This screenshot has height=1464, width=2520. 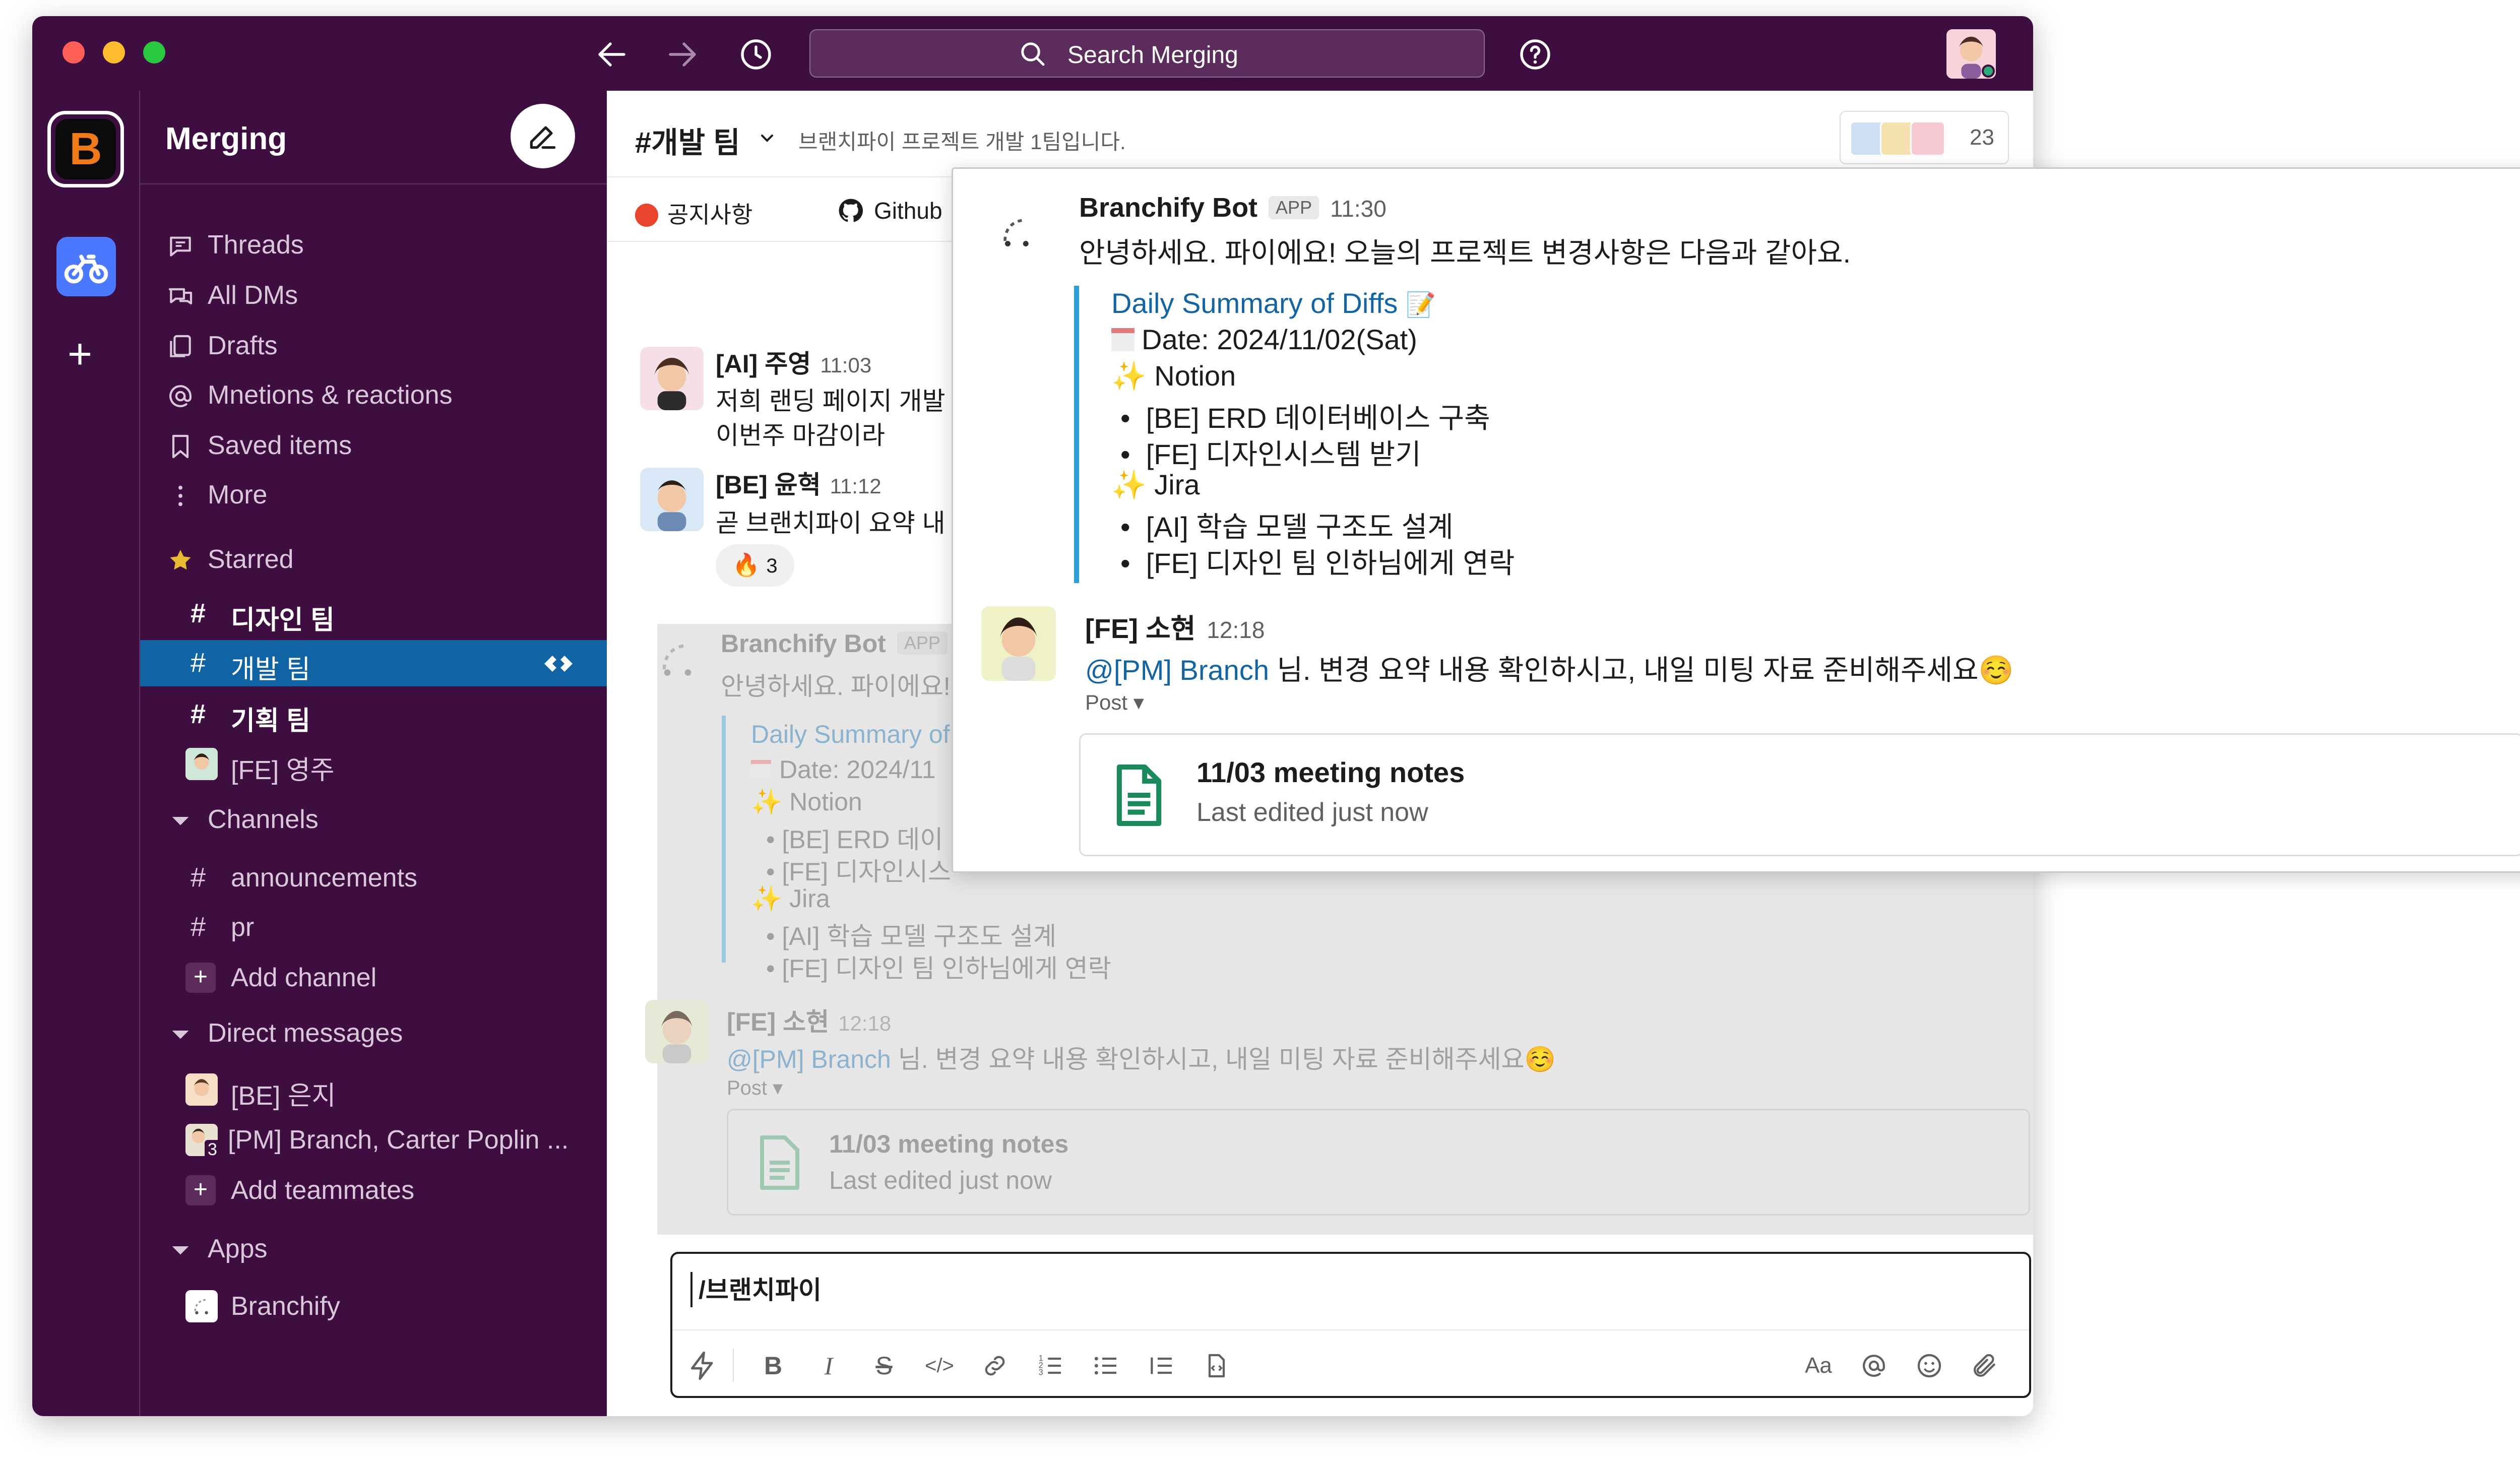 I want to click on sidebar-item-more: More, so click(x=373, y=495).